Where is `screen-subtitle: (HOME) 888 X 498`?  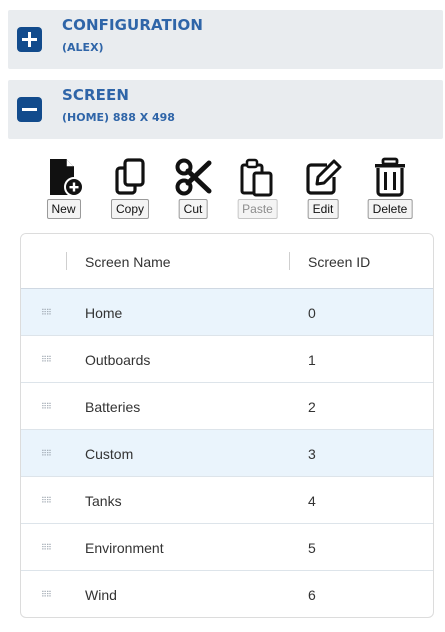 screen-subtitle: (HOME) 888 X 498 is located at coordinates (118, 117).